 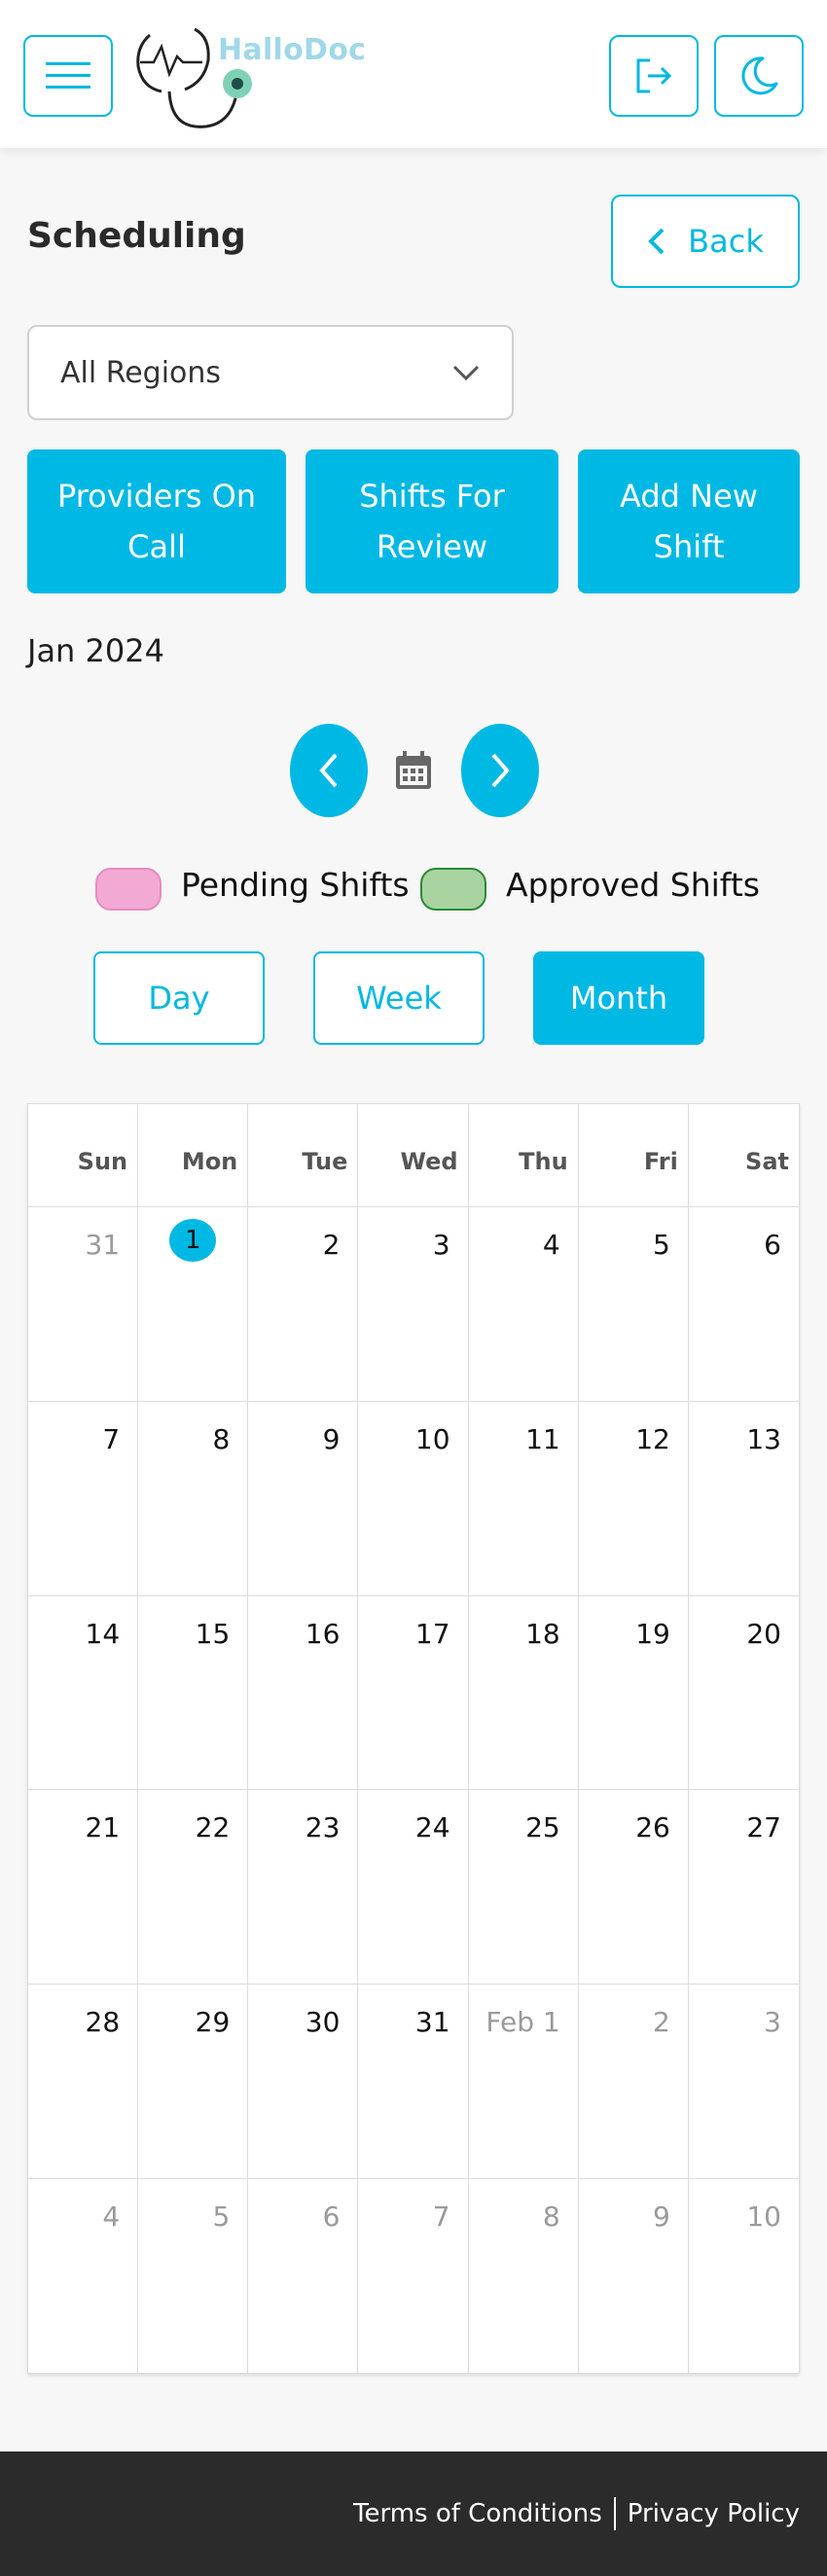 I want to click on current-month-label: Jan 2024, so click(x=95, y=650).